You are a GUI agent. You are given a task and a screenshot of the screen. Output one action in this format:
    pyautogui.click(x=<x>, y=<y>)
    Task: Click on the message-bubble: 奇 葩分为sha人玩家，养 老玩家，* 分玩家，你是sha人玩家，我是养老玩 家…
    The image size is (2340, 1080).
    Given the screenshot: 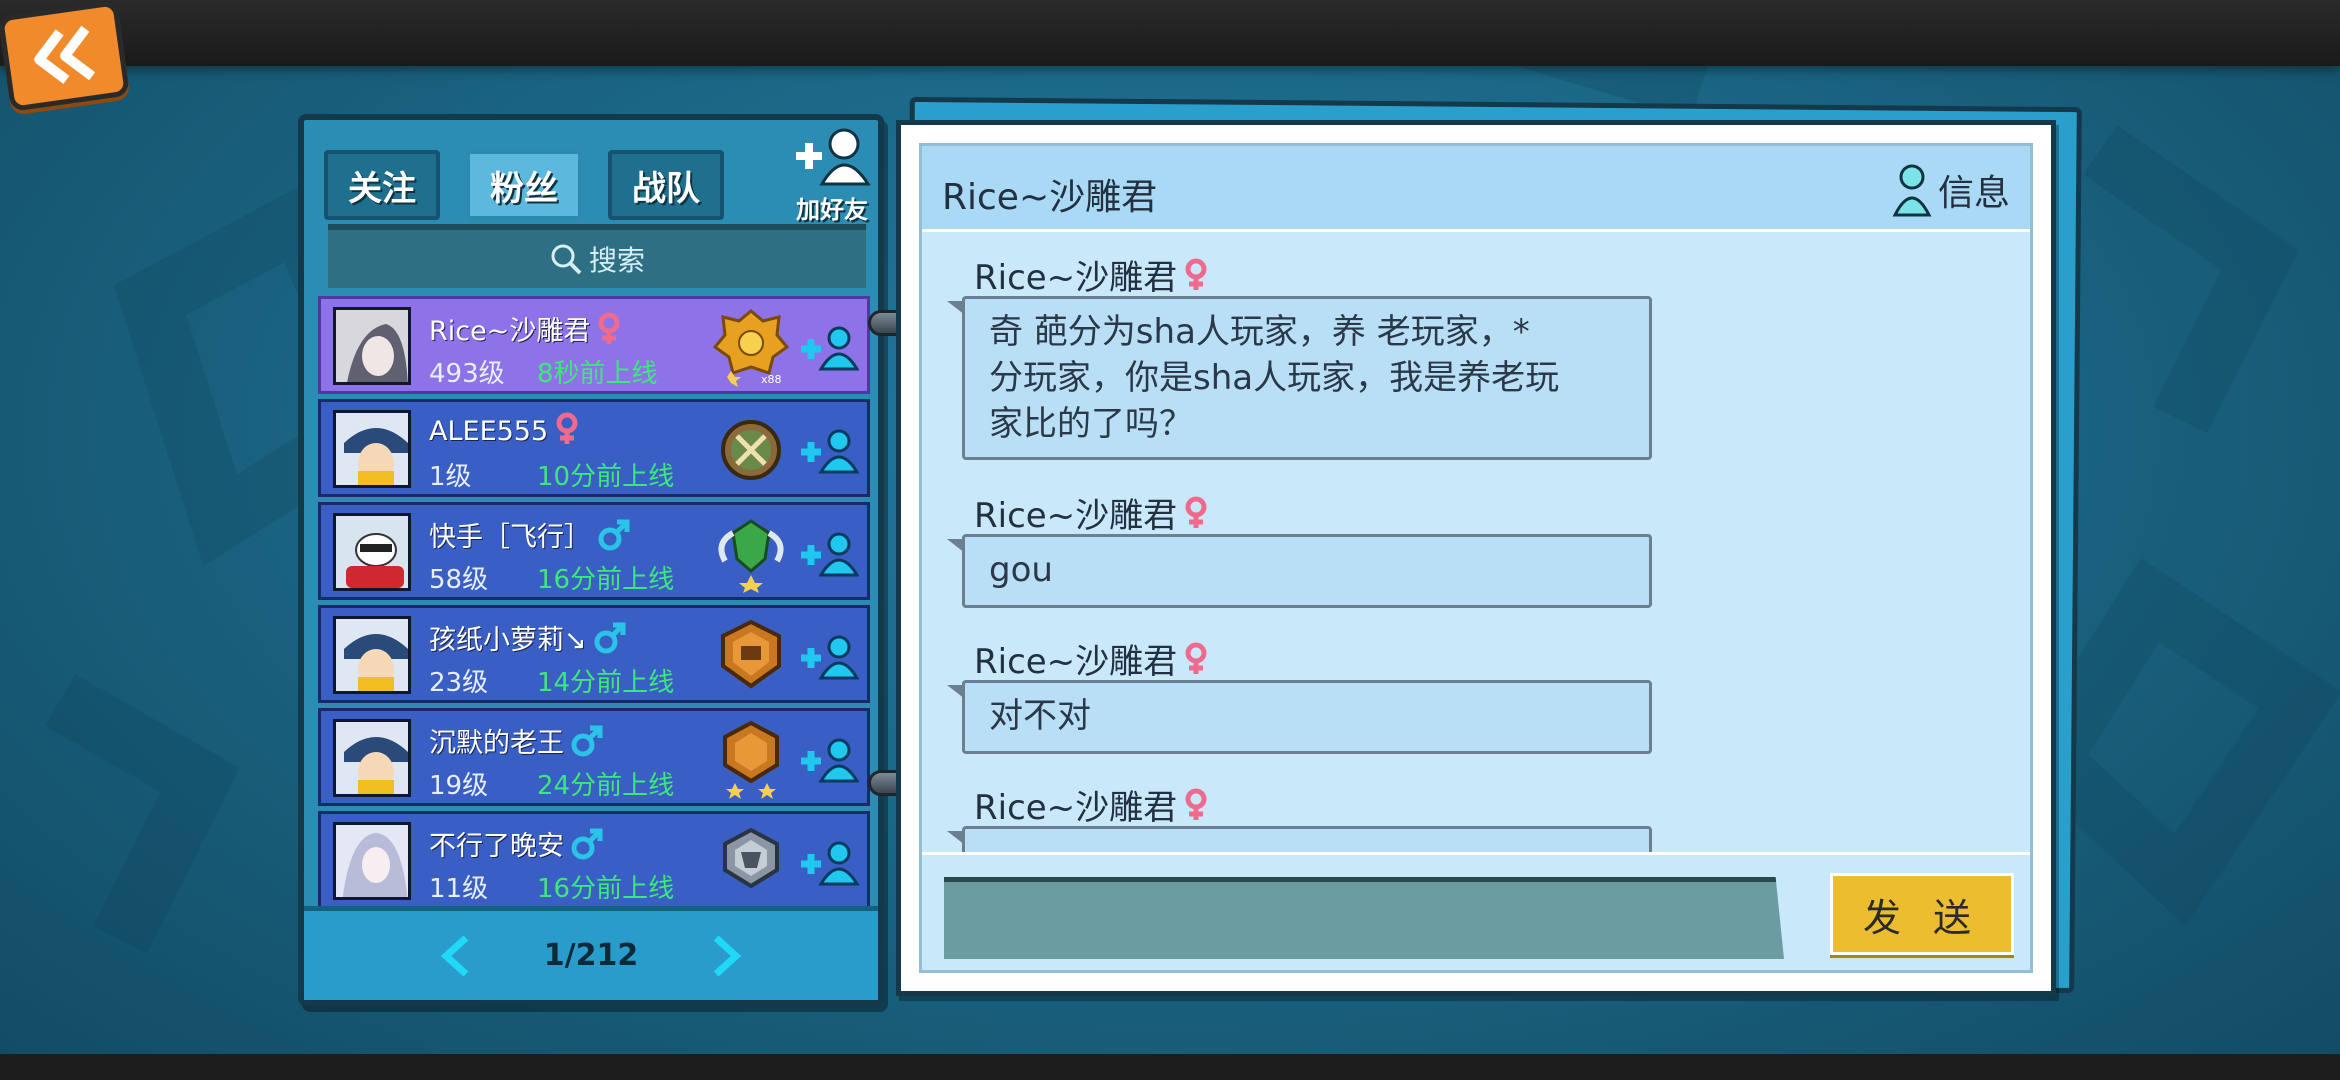 What is the action you would take?
    pyautogui.click(x=1299, y=378)
    